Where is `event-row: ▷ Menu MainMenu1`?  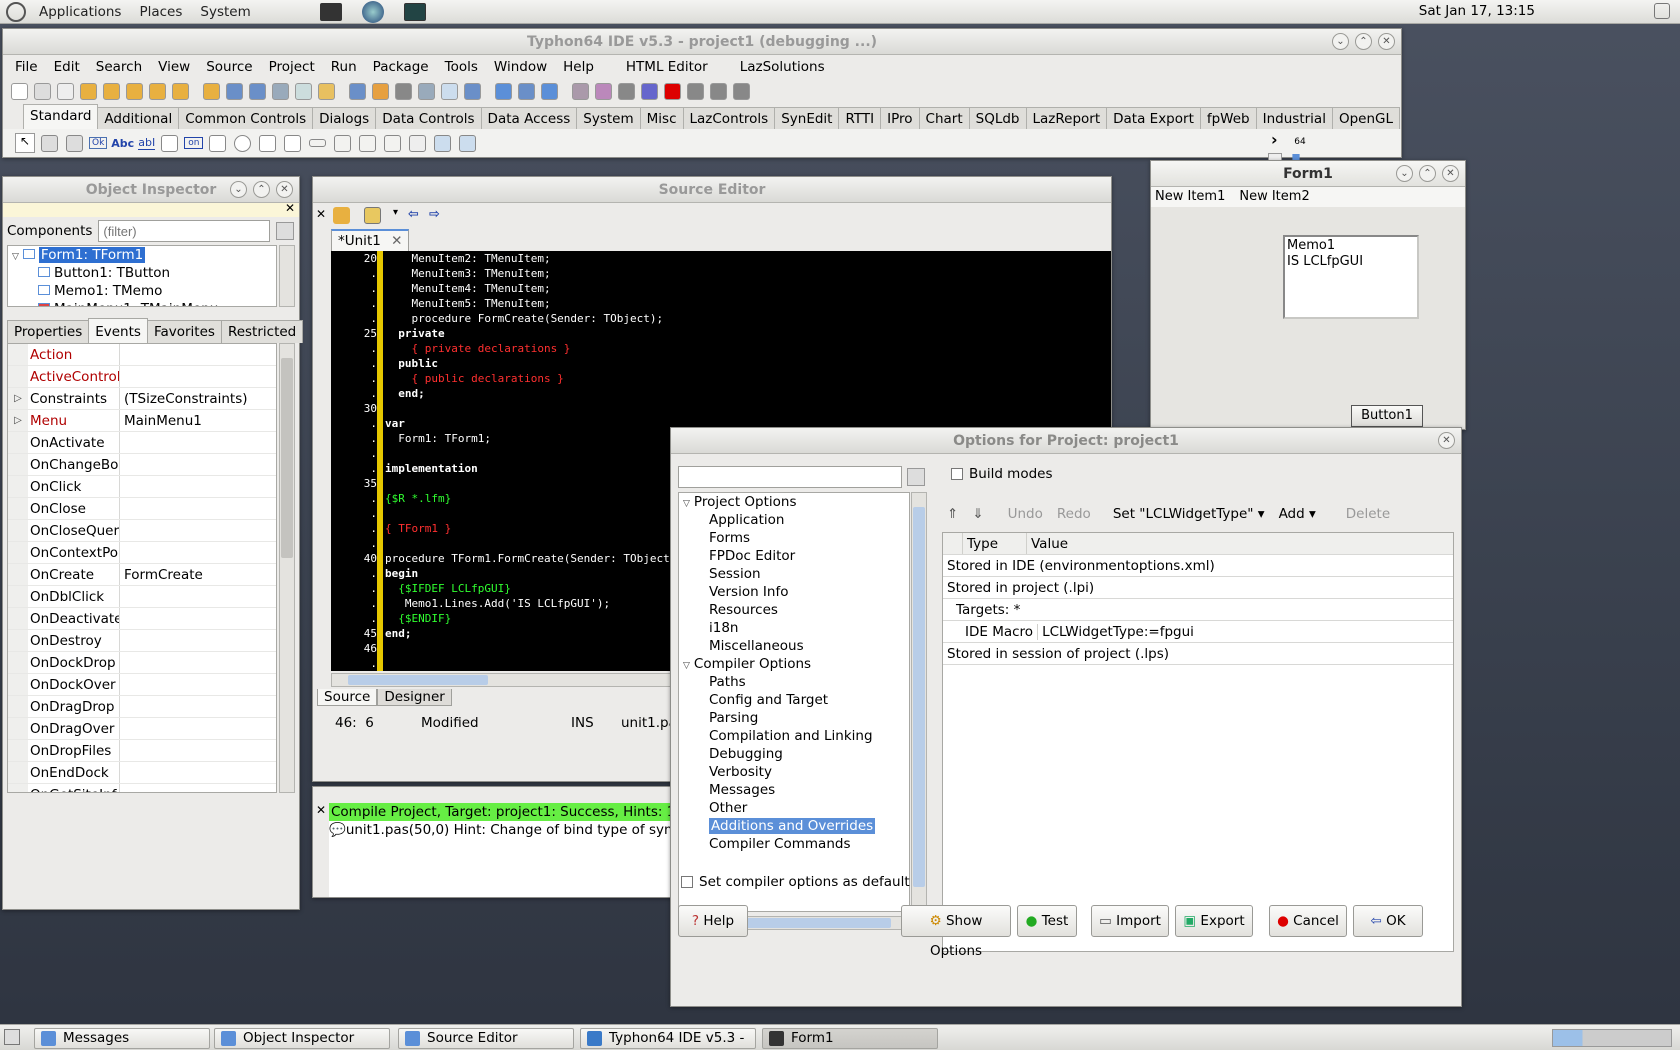 event-row: ▷ Menu MainMenu1 is located at coordinates (142, 421).